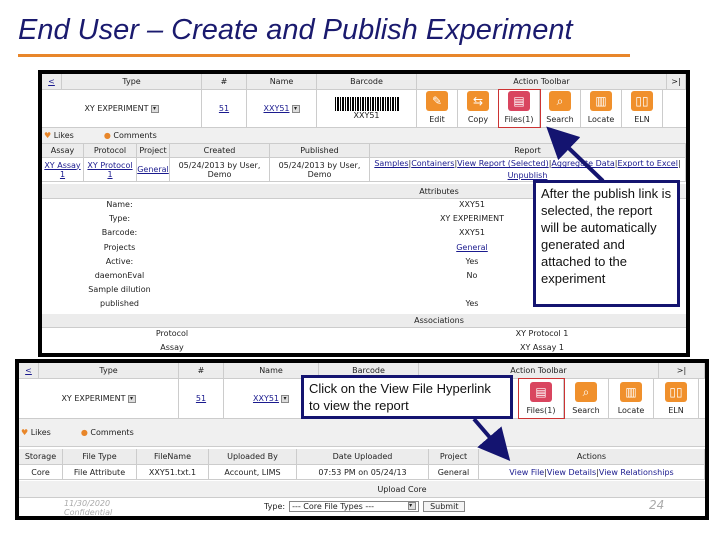 The height and width of the screenshot is (540, 720). I want to click on callout-arrows, so click(538, 294).